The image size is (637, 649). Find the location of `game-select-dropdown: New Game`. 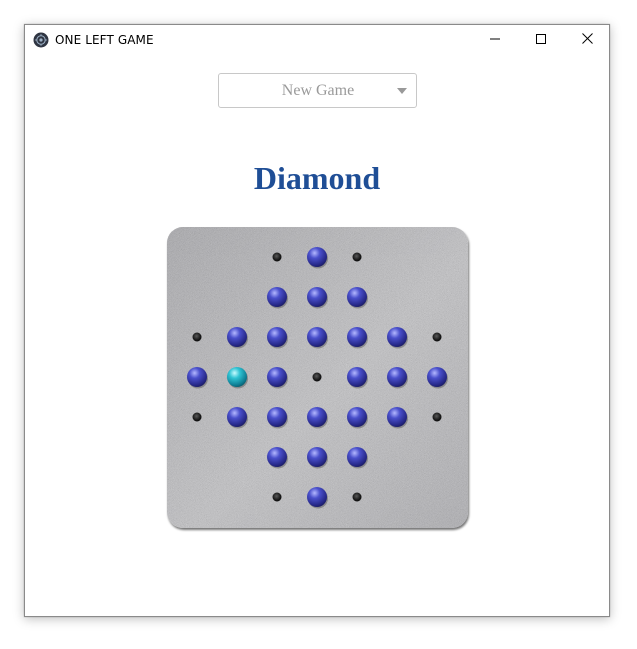

game-select-dropdown: New Game is located at coordinates (317, 90).